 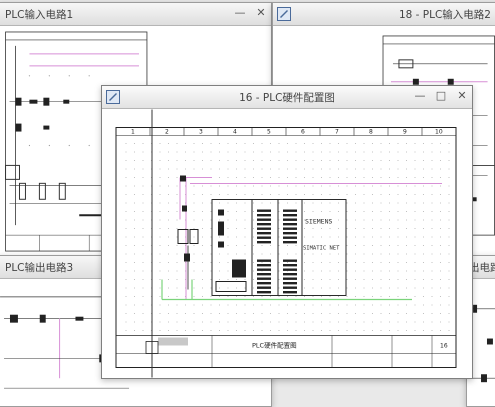 I want to click on window-titlebar: PLC输入电路1 — ✕, so click(x=135, y=14).